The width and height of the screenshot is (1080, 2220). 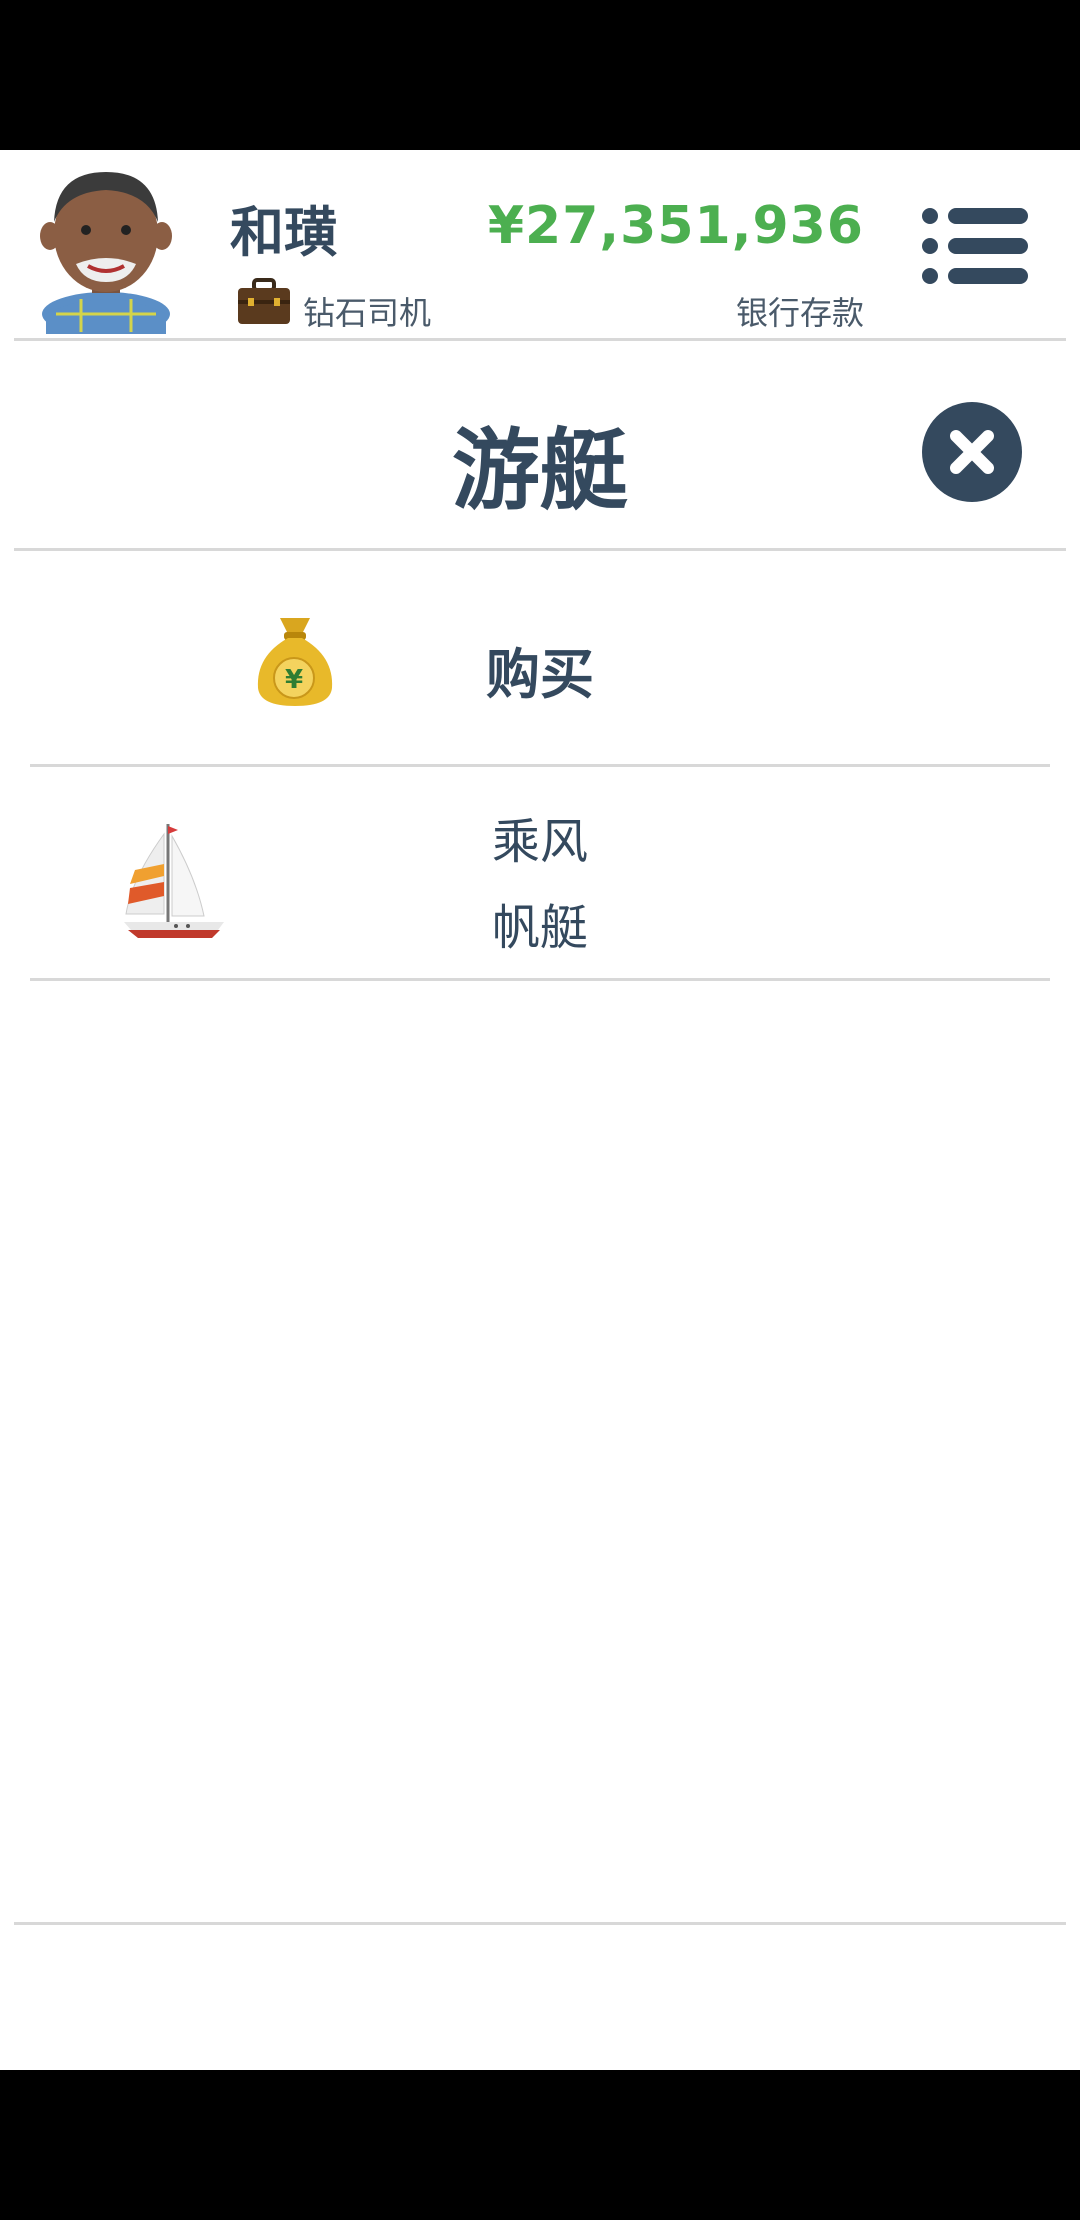 I want to click on header: 和璜 钻石司机 ¥27,351,936 银行存款, so click(x=540, y=246).